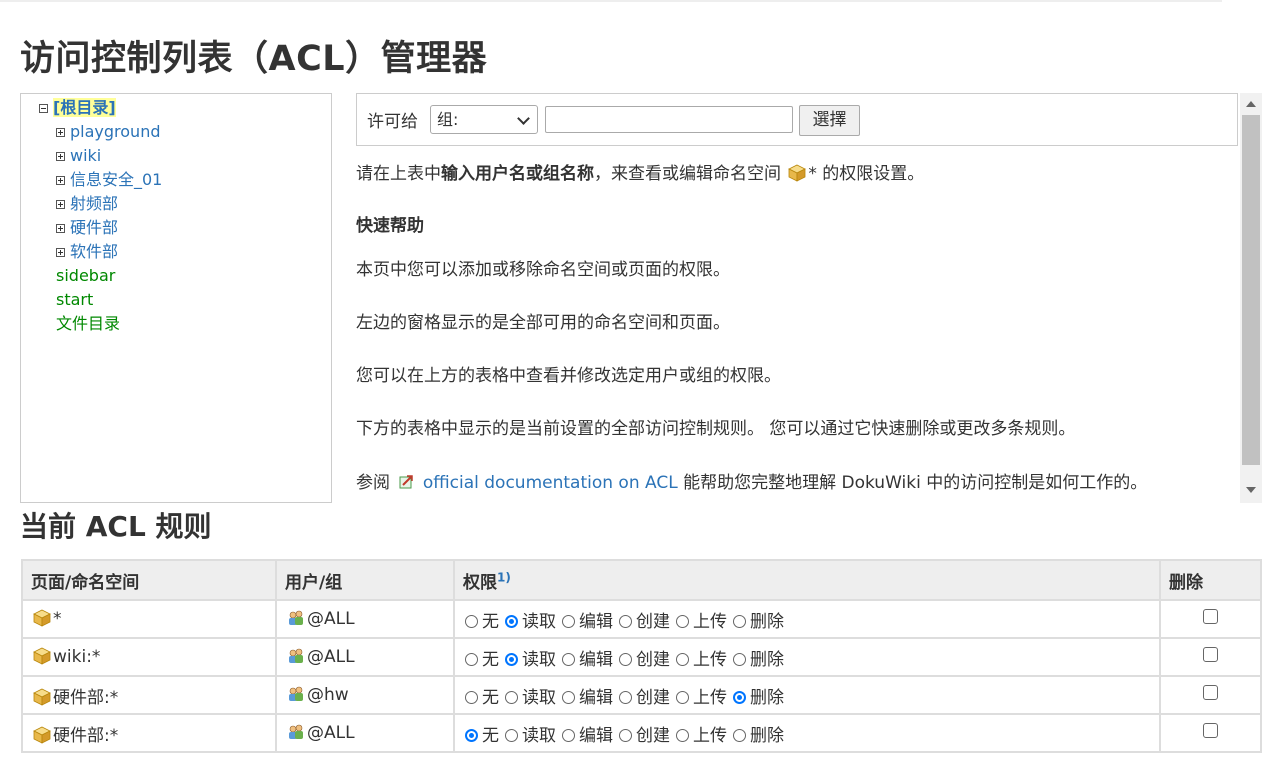  What do you see at coordinates (406, 482) in the screenshot?
I see `external-doc-icon` at bounding box center [406, 482].